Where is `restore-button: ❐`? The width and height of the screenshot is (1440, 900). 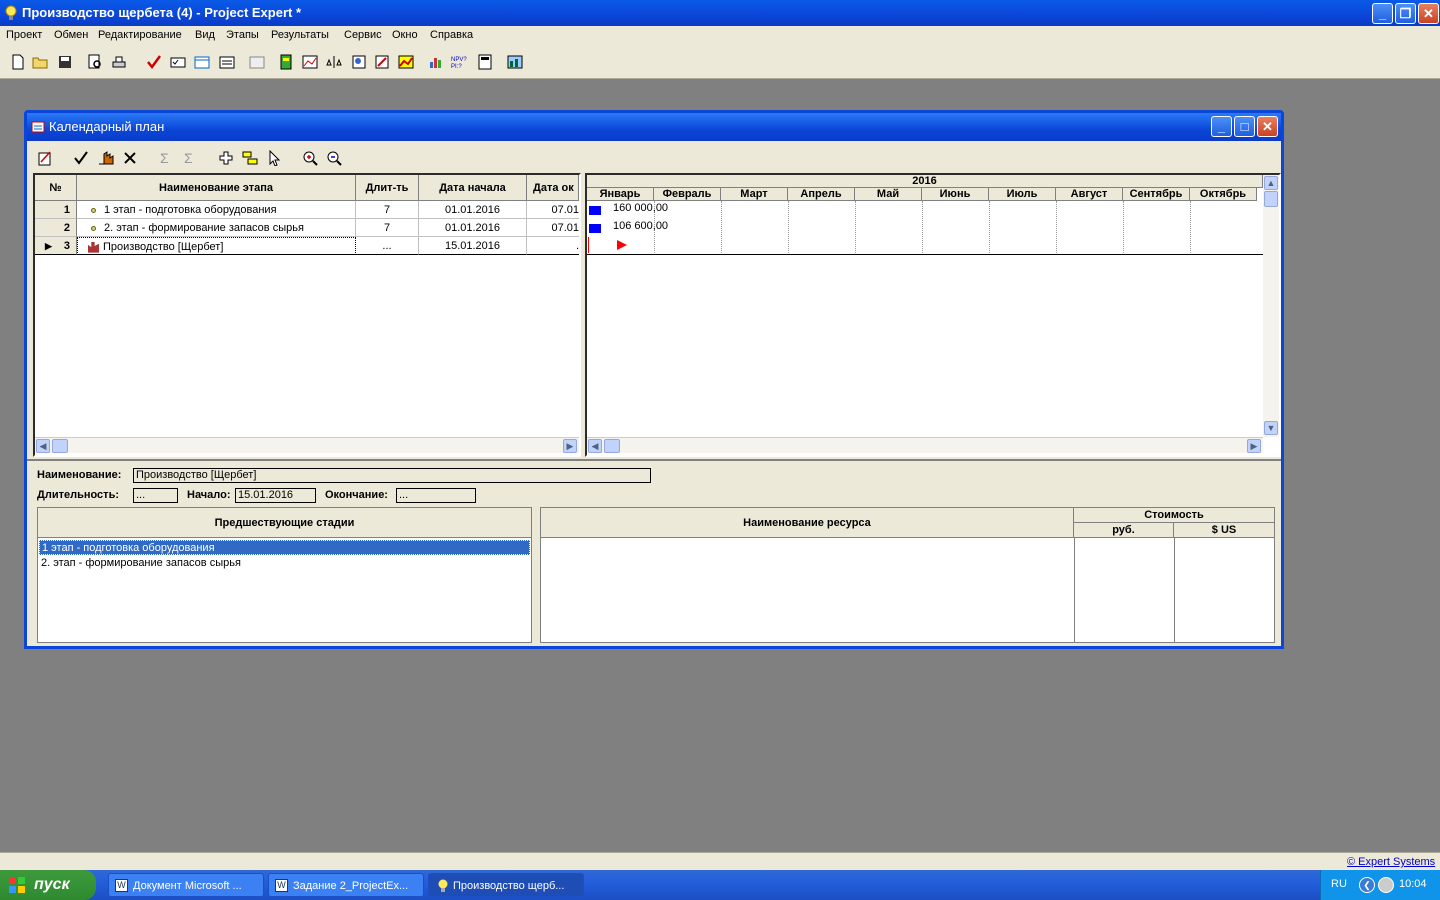 restore-button: ❐ is located at coordinates (1405, 13).